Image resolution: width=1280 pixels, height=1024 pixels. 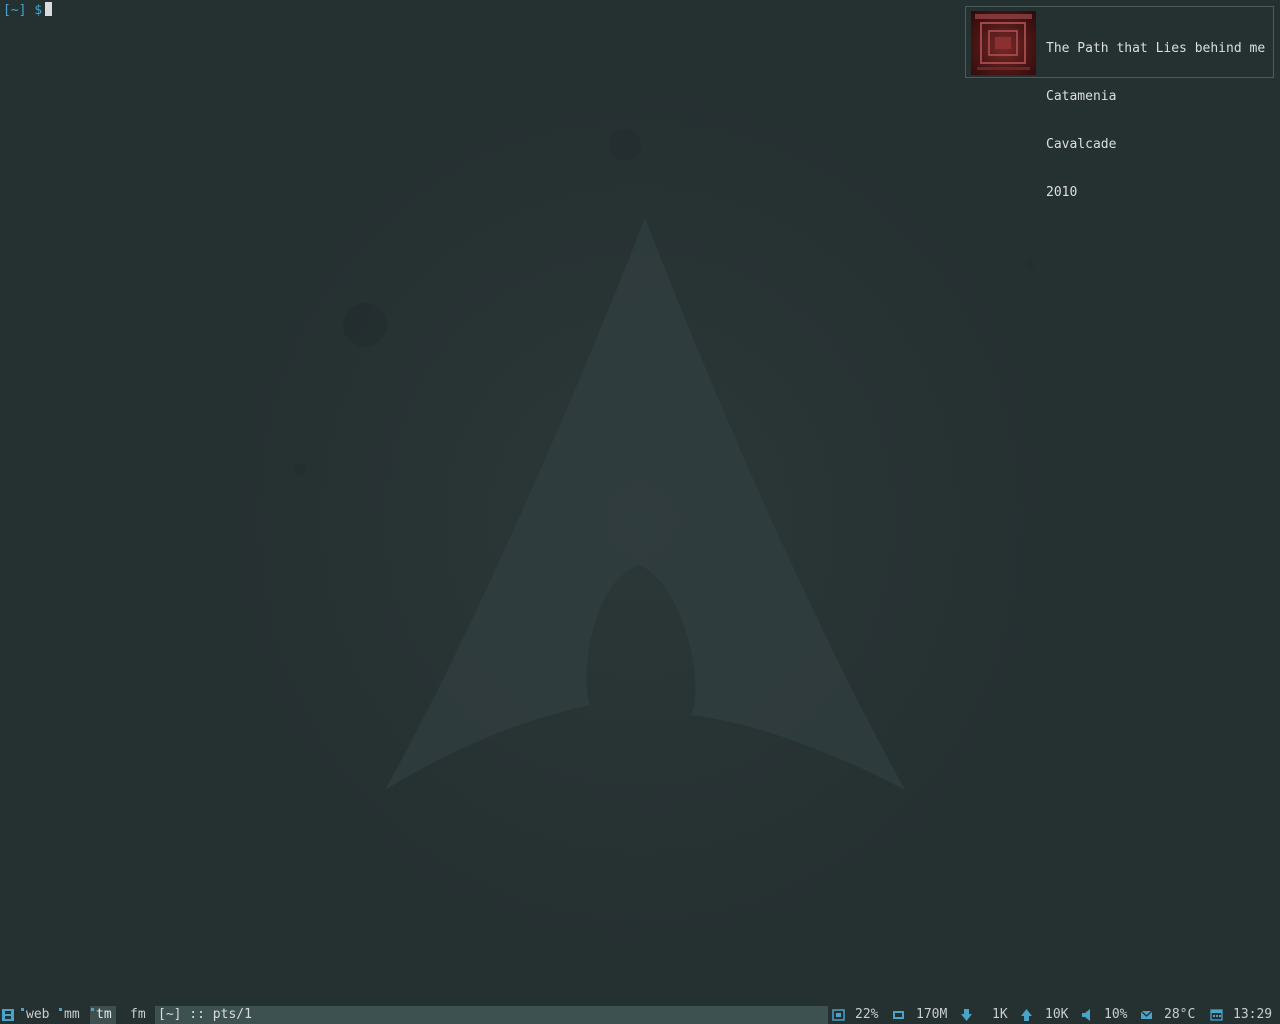 What do you see at coordinates (838, 1015) in the screenshot?
I see `cpu-icon` at bounding box center [838, 1015].